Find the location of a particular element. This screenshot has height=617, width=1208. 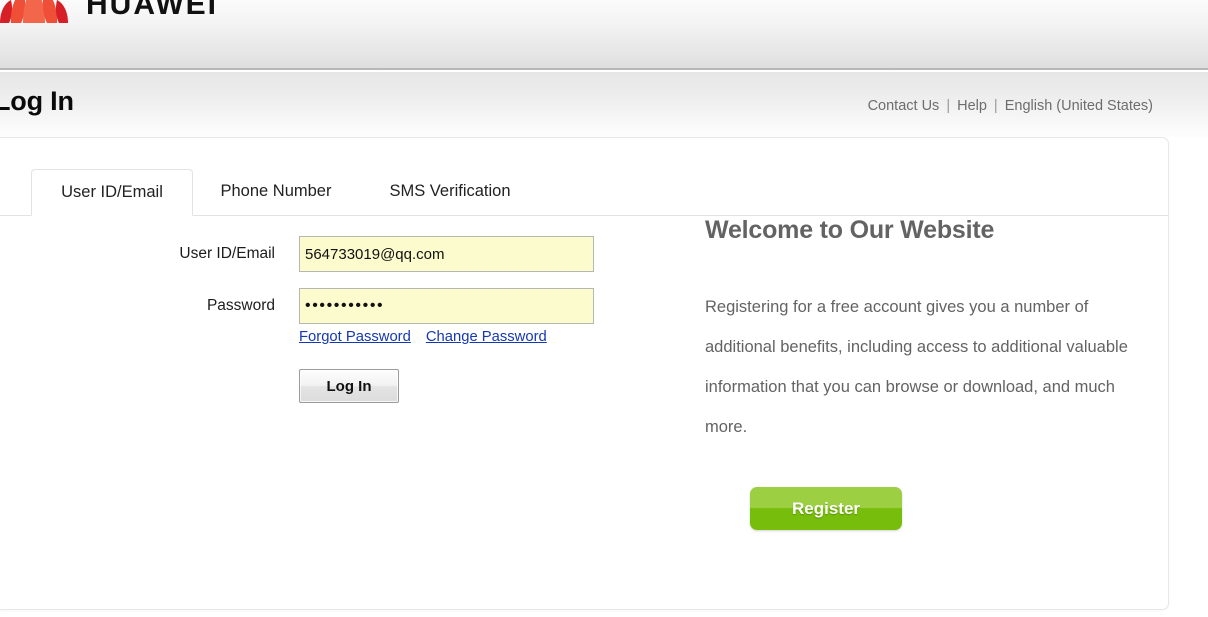

contact-us-link: Contact Us is located at coordinates (904, 106).